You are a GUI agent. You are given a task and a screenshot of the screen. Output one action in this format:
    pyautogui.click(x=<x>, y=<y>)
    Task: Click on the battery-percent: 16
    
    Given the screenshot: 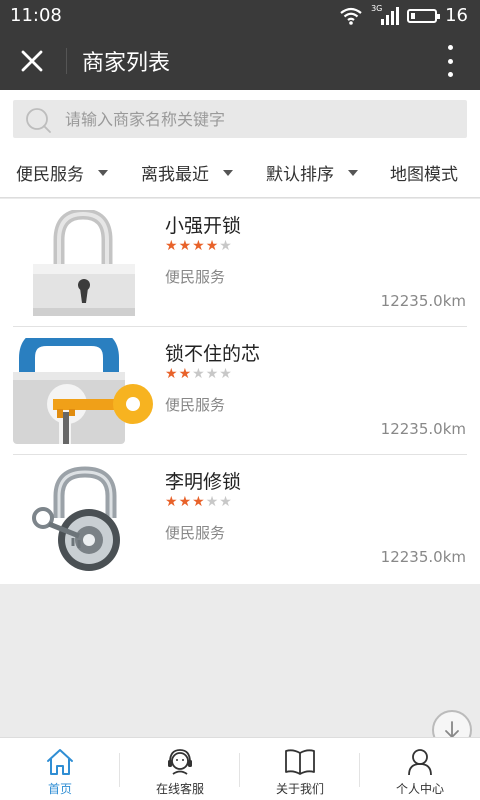 What is the action you would take?
    pyautogui.click(x=456, y=15)
    